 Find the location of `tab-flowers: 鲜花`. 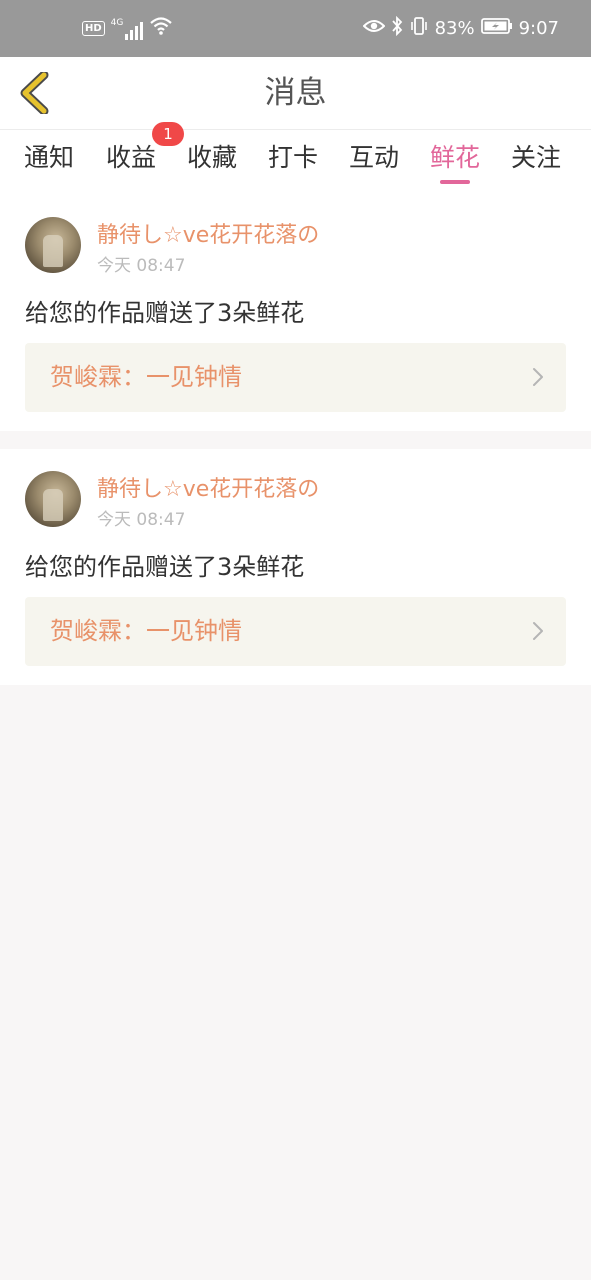

tab-flowers: 鲜花 is located at coordinates (455, 161).